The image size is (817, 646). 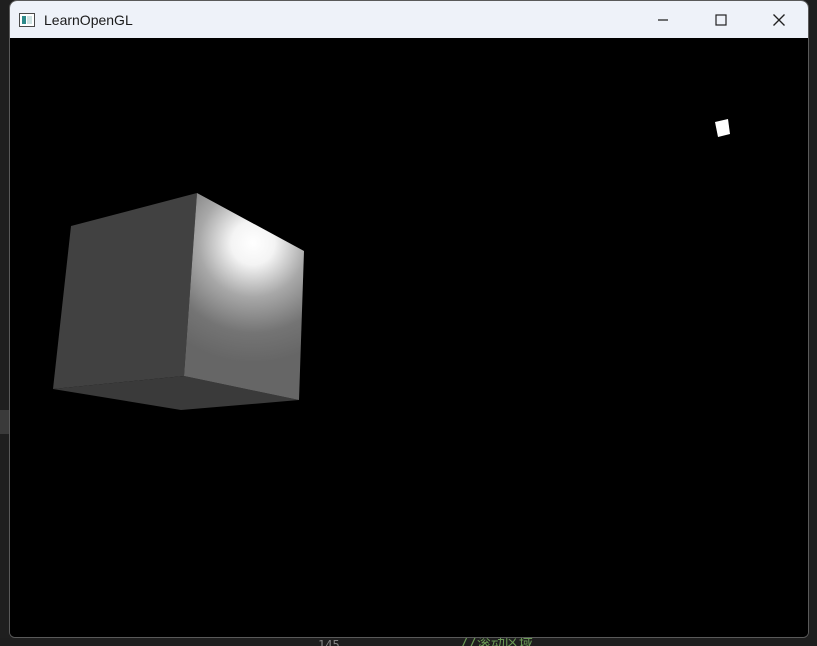 I want to click on maximize-button, so click(x=721, y=19).